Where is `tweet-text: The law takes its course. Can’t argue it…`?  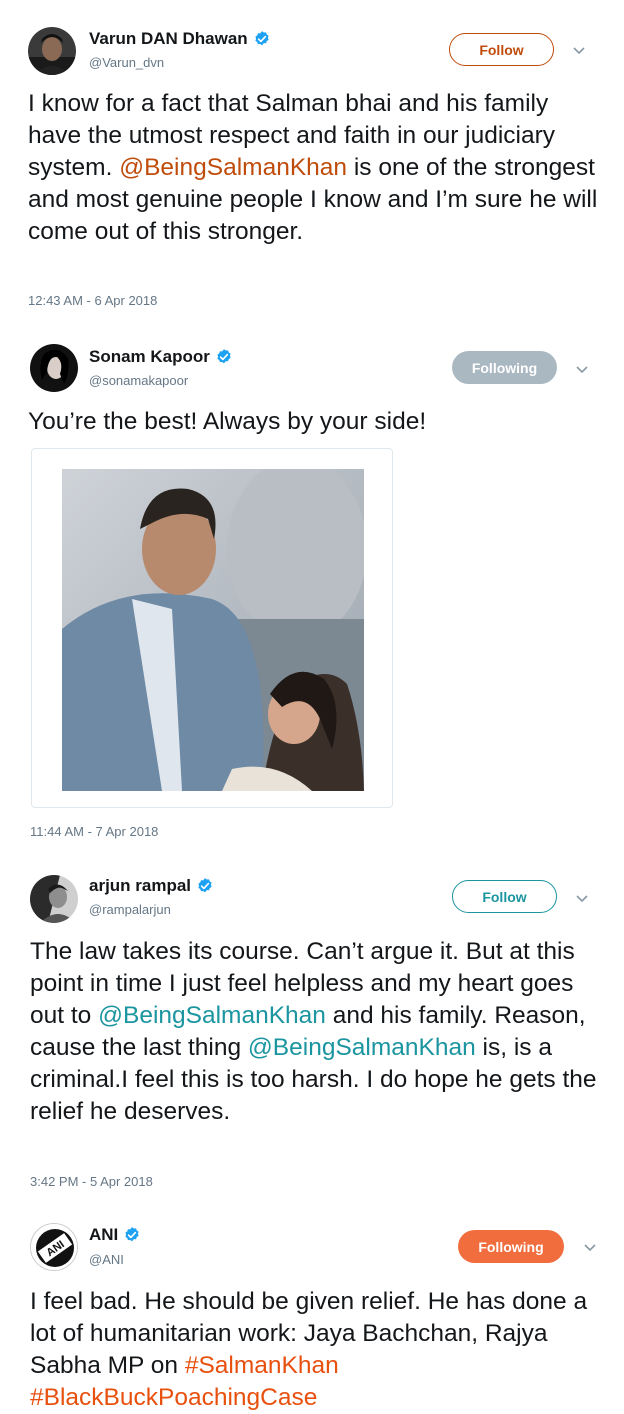 tweet-text: The law takes its course. Can’t argue it… is located at coordinates (317, 1032).